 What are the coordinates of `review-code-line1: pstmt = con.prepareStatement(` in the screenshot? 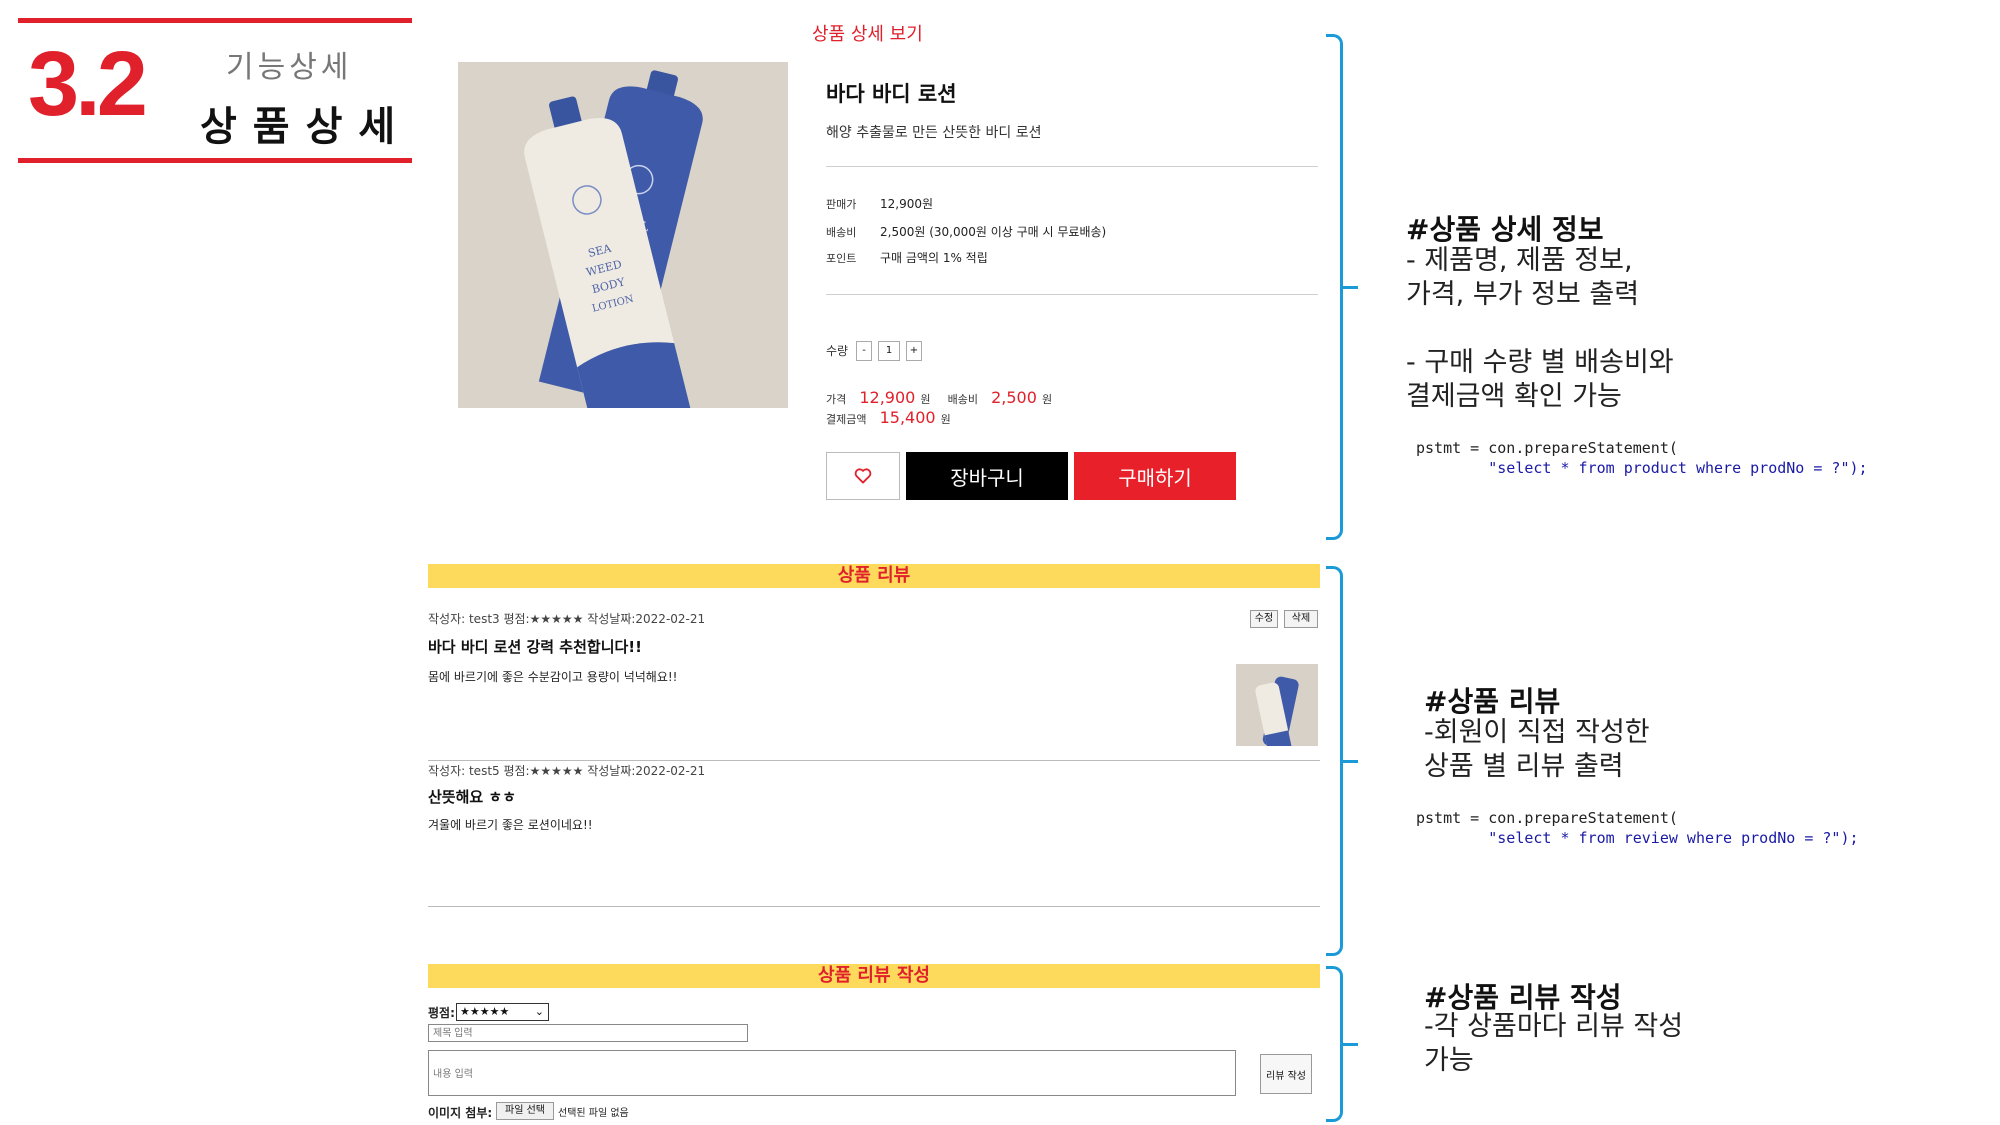 It's located at (1547, 818).